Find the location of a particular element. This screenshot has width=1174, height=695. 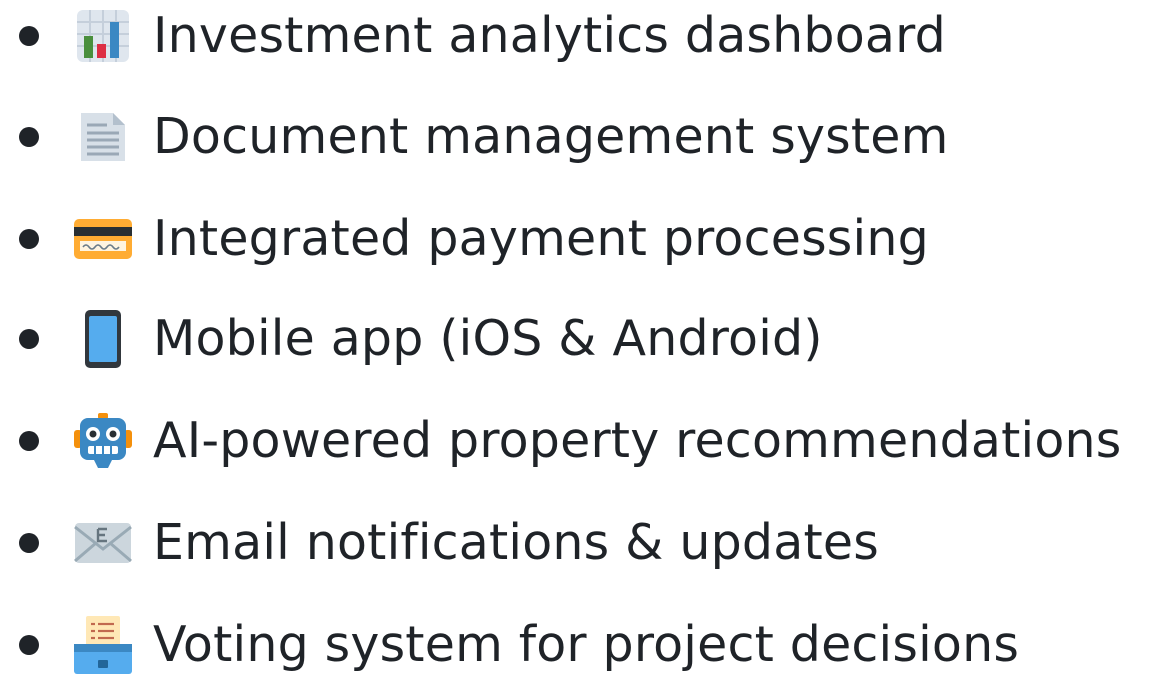

feature-label: Voting system for project decisions is located at coordinates (586, 644).